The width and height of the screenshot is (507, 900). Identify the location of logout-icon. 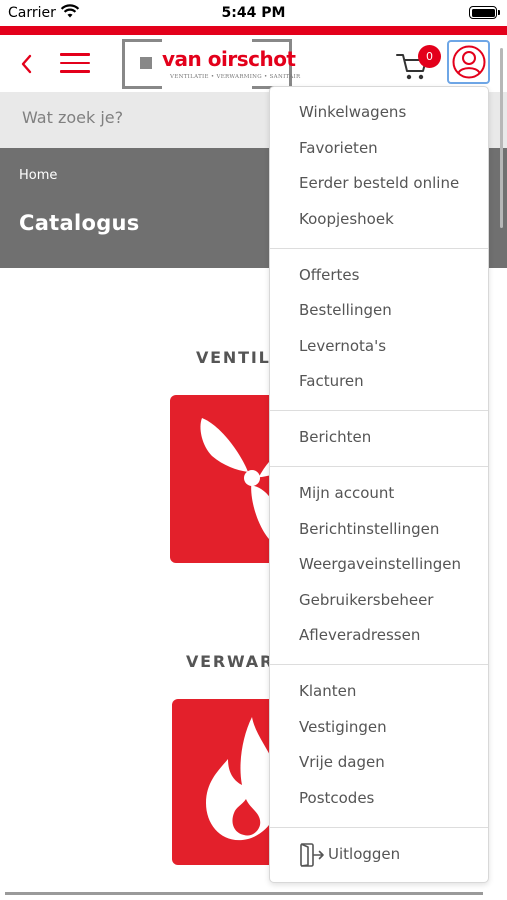
(312, 855).